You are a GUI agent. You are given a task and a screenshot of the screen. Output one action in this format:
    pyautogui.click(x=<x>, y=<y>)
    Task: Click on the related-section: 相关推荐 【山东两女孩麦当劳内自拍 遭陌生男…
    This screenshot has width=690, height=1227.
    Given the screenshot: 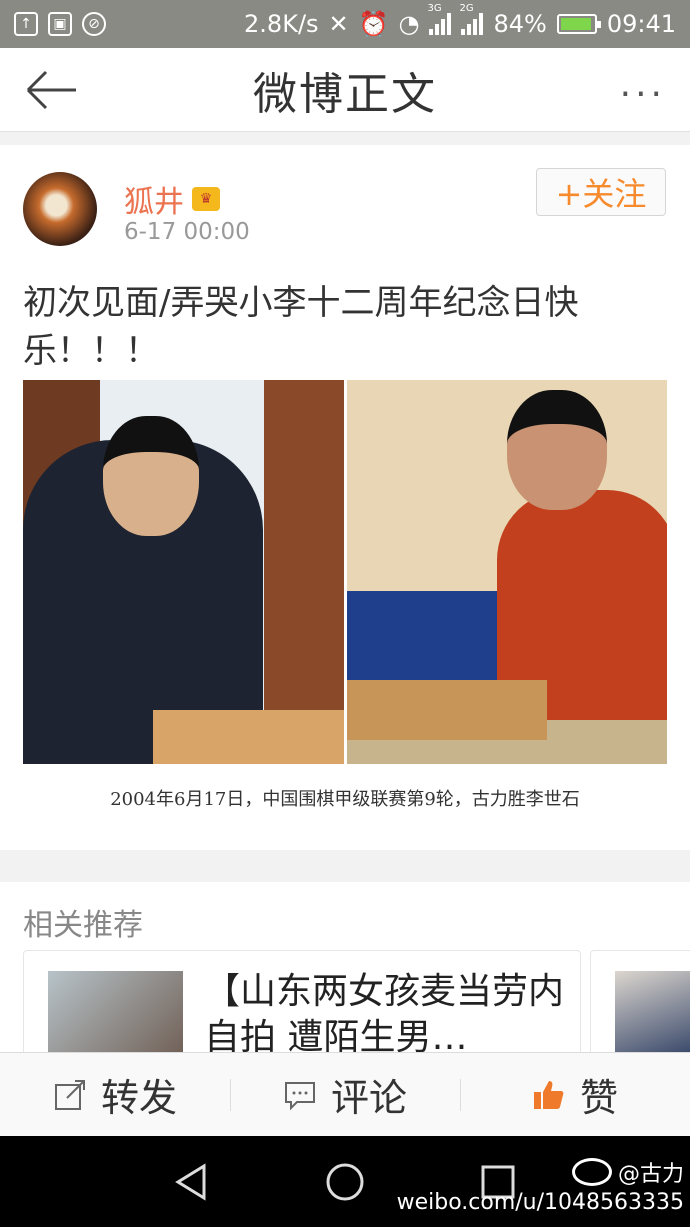 What is the action you would take?
    pyautogui.click(x=345, y=971)
    